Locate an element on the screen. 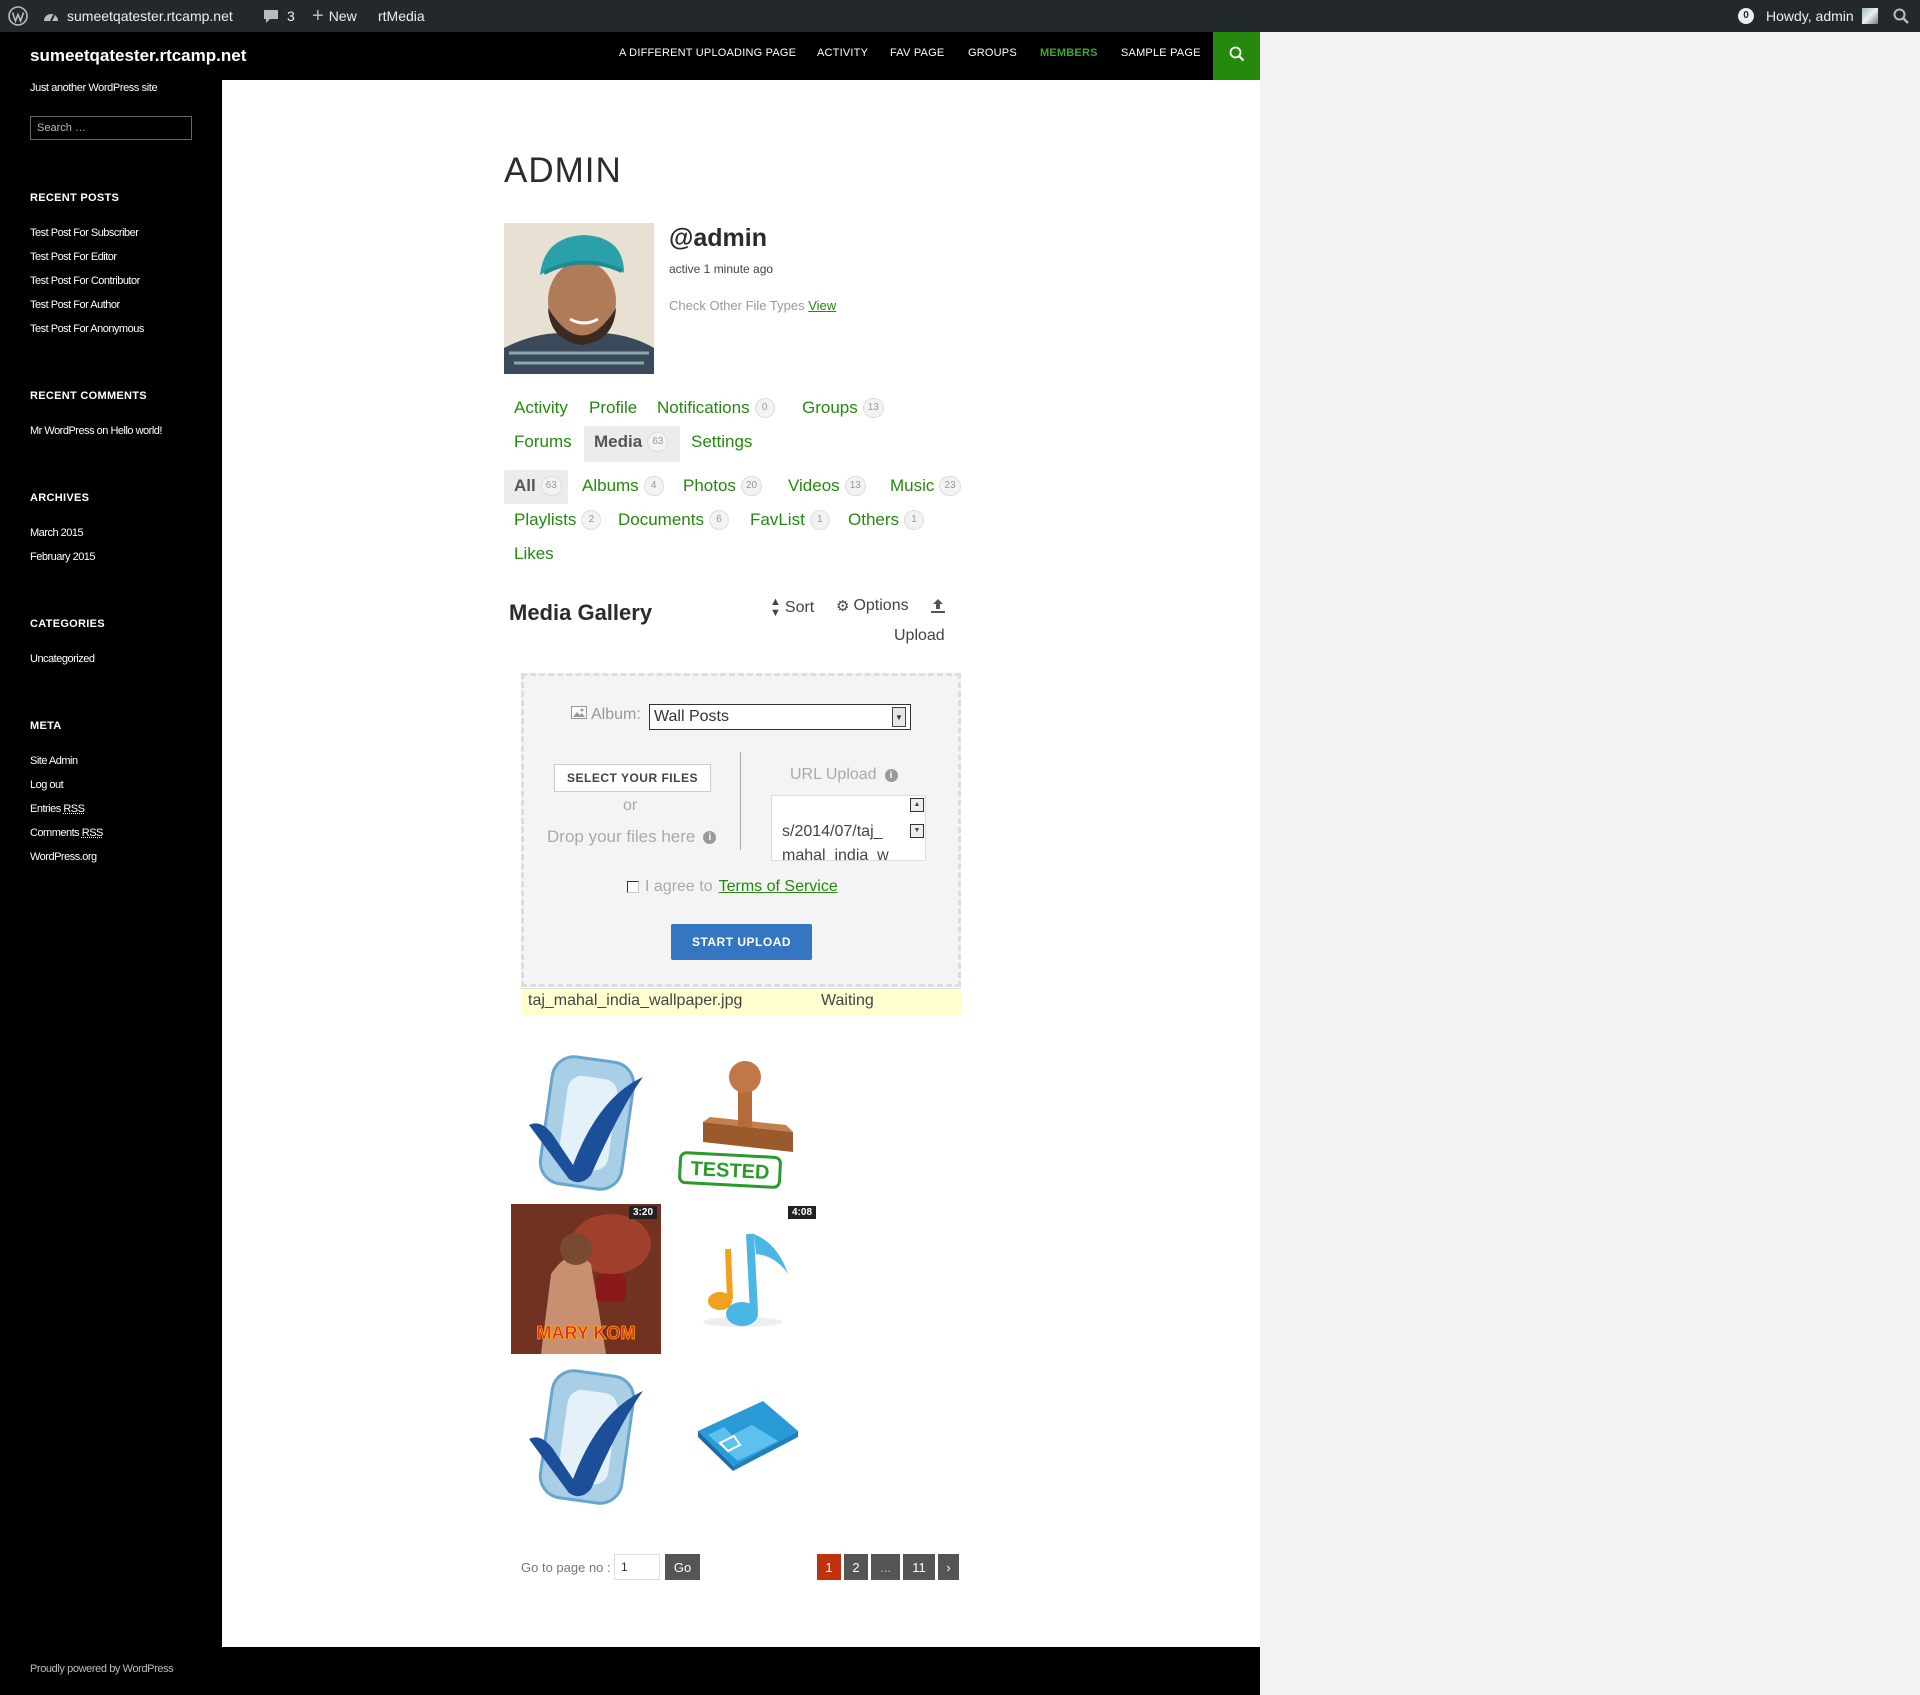 The image size is (1920, 1695). admin-bar-rtmedia: rtMedia is located at coordinates (401, 16).